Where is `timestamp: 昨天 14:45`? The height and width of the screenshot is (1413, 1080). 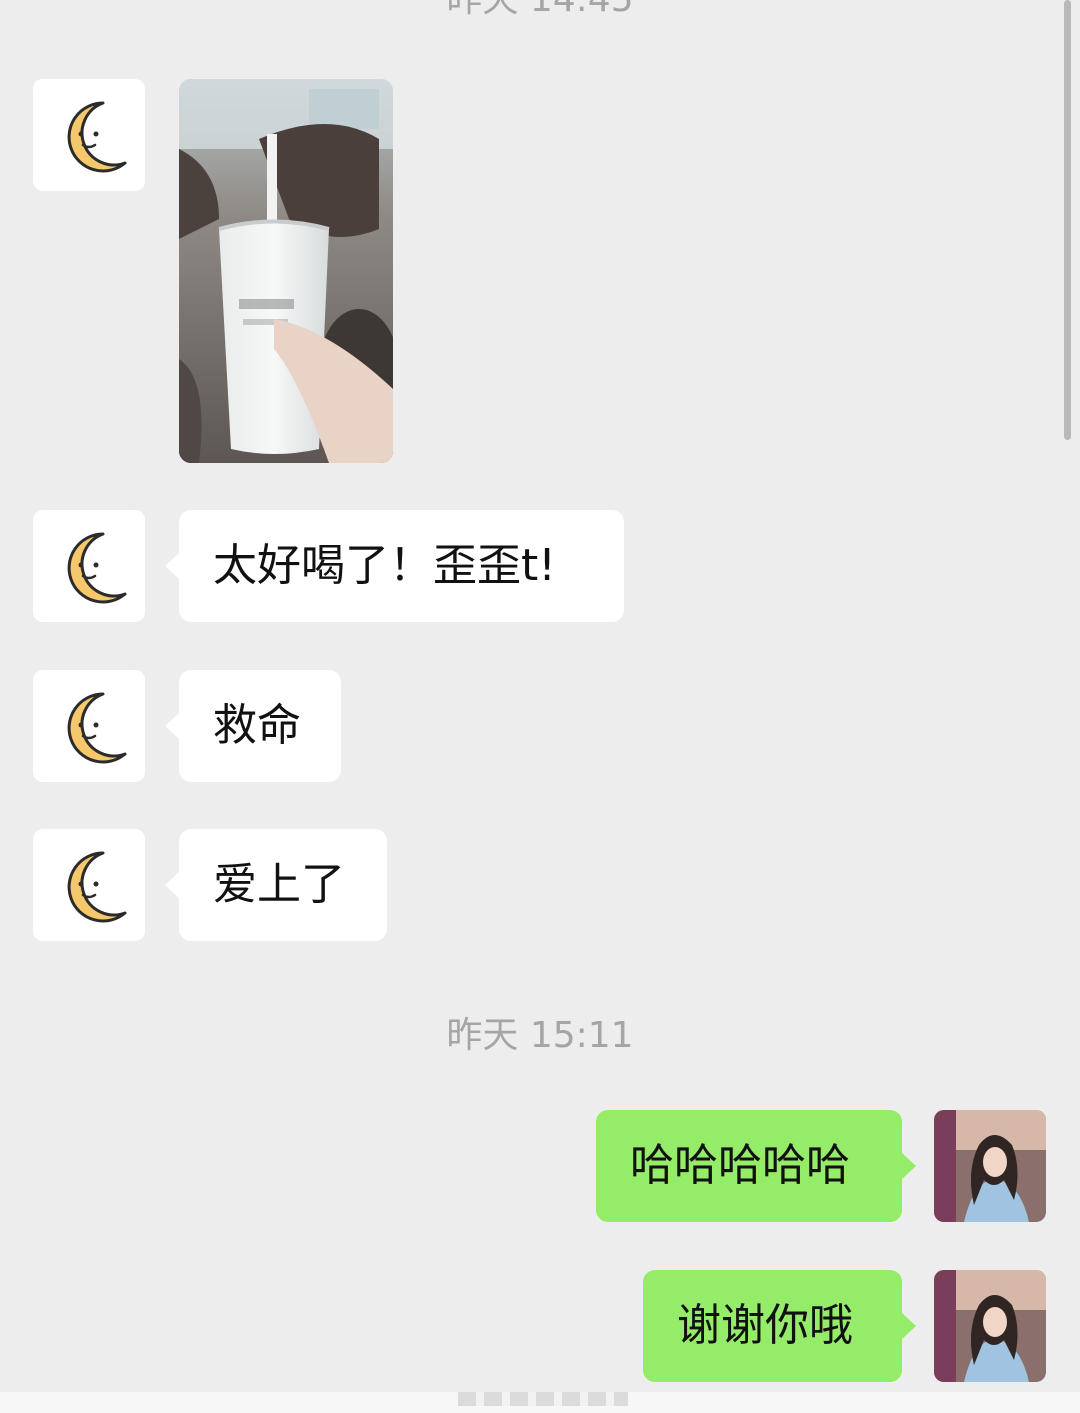
timestamp: 昨天 14:45 is located at coordinates (540, 11).